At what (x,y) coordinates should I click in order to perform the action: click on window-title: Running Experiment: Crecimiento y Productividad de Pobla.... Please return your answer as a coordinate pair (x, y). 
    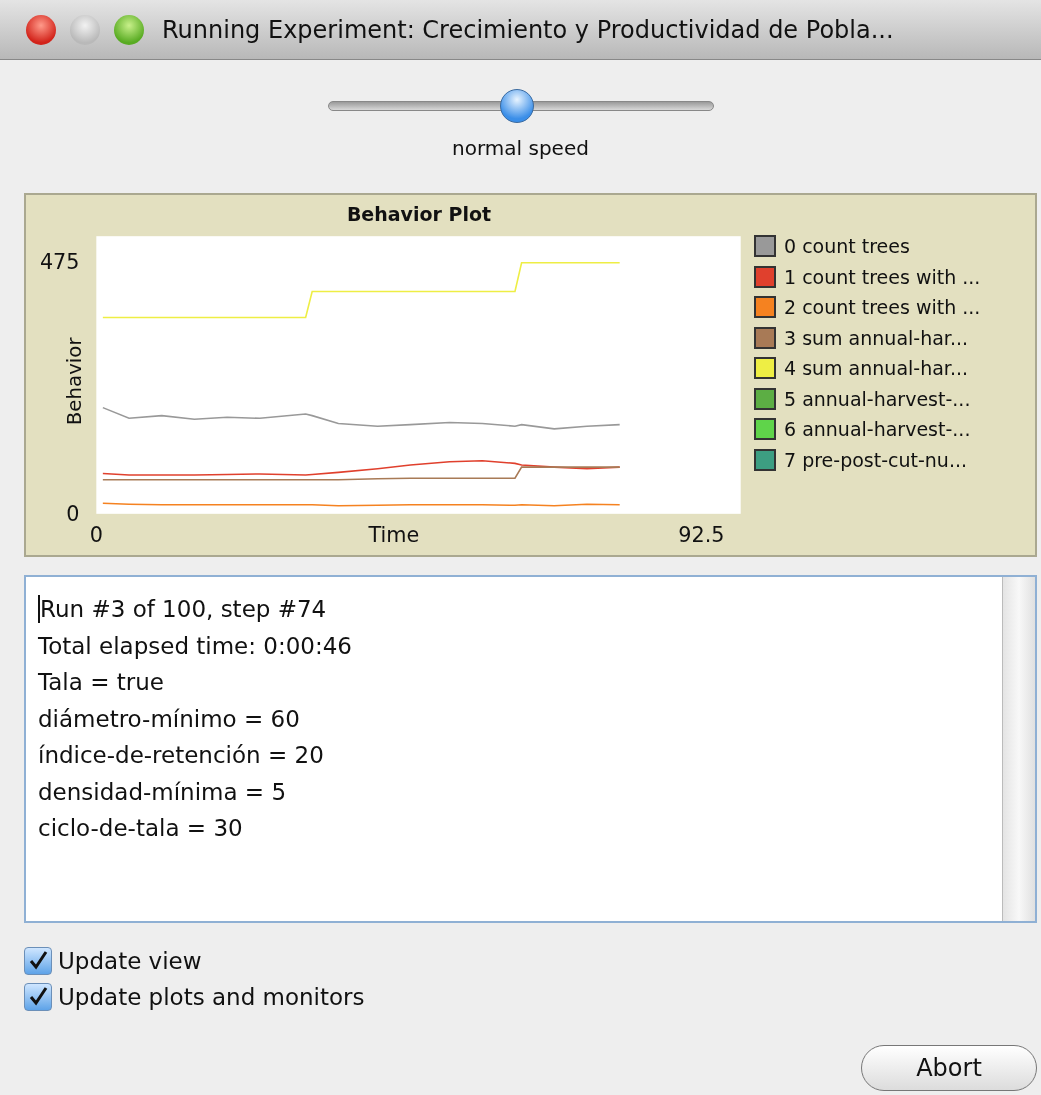
    Looking at the image, I should click on (528, 29).